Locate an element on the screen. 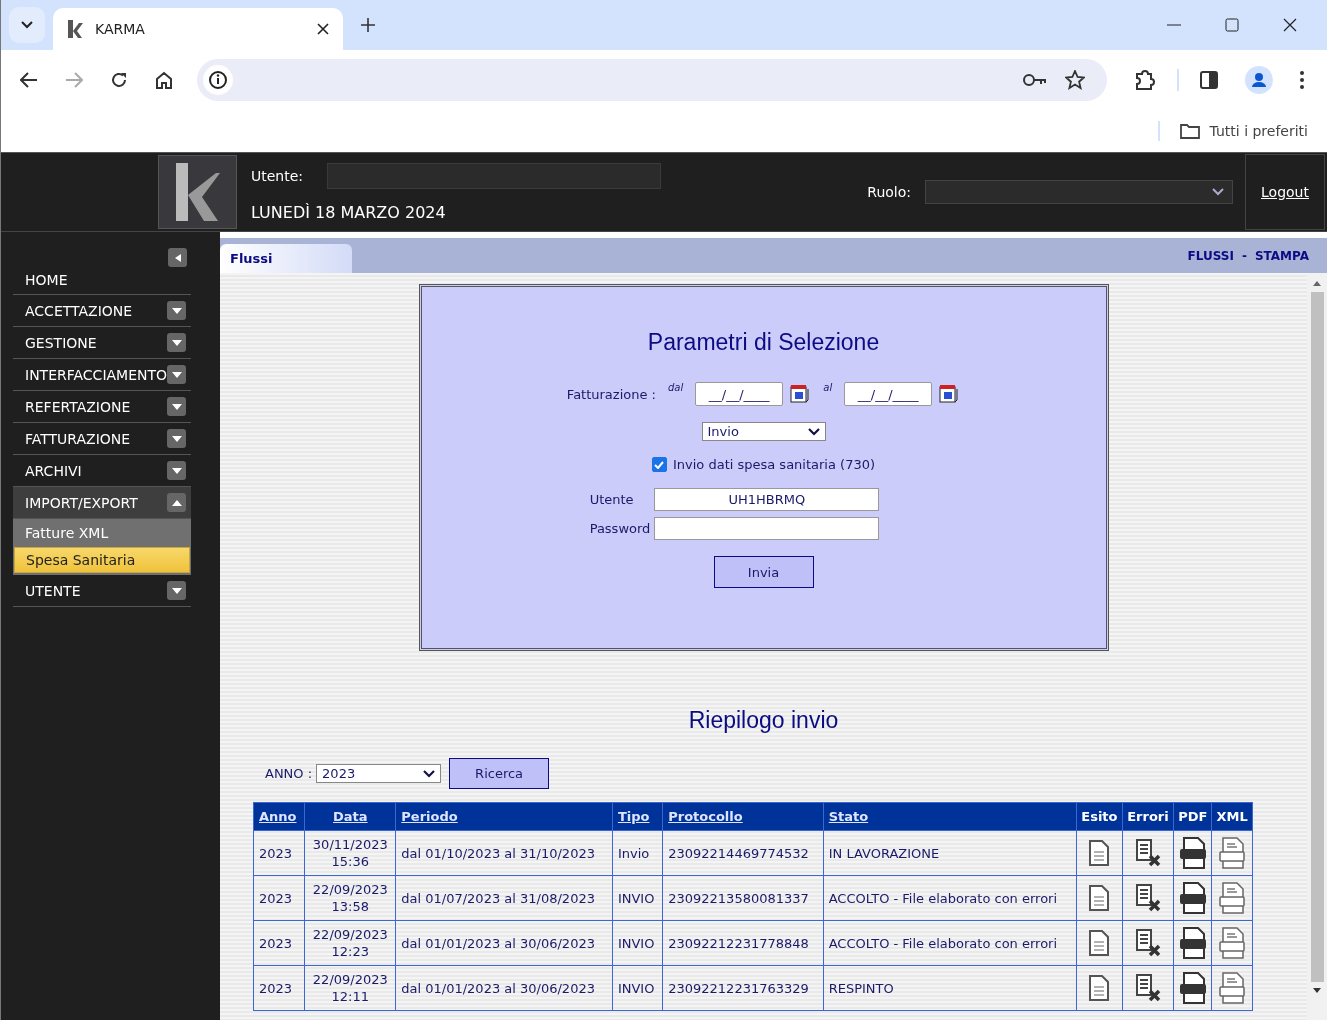 The image size is (1327, 1020). table-cell: 23092212231763329 is located at coordinates (743, 988).